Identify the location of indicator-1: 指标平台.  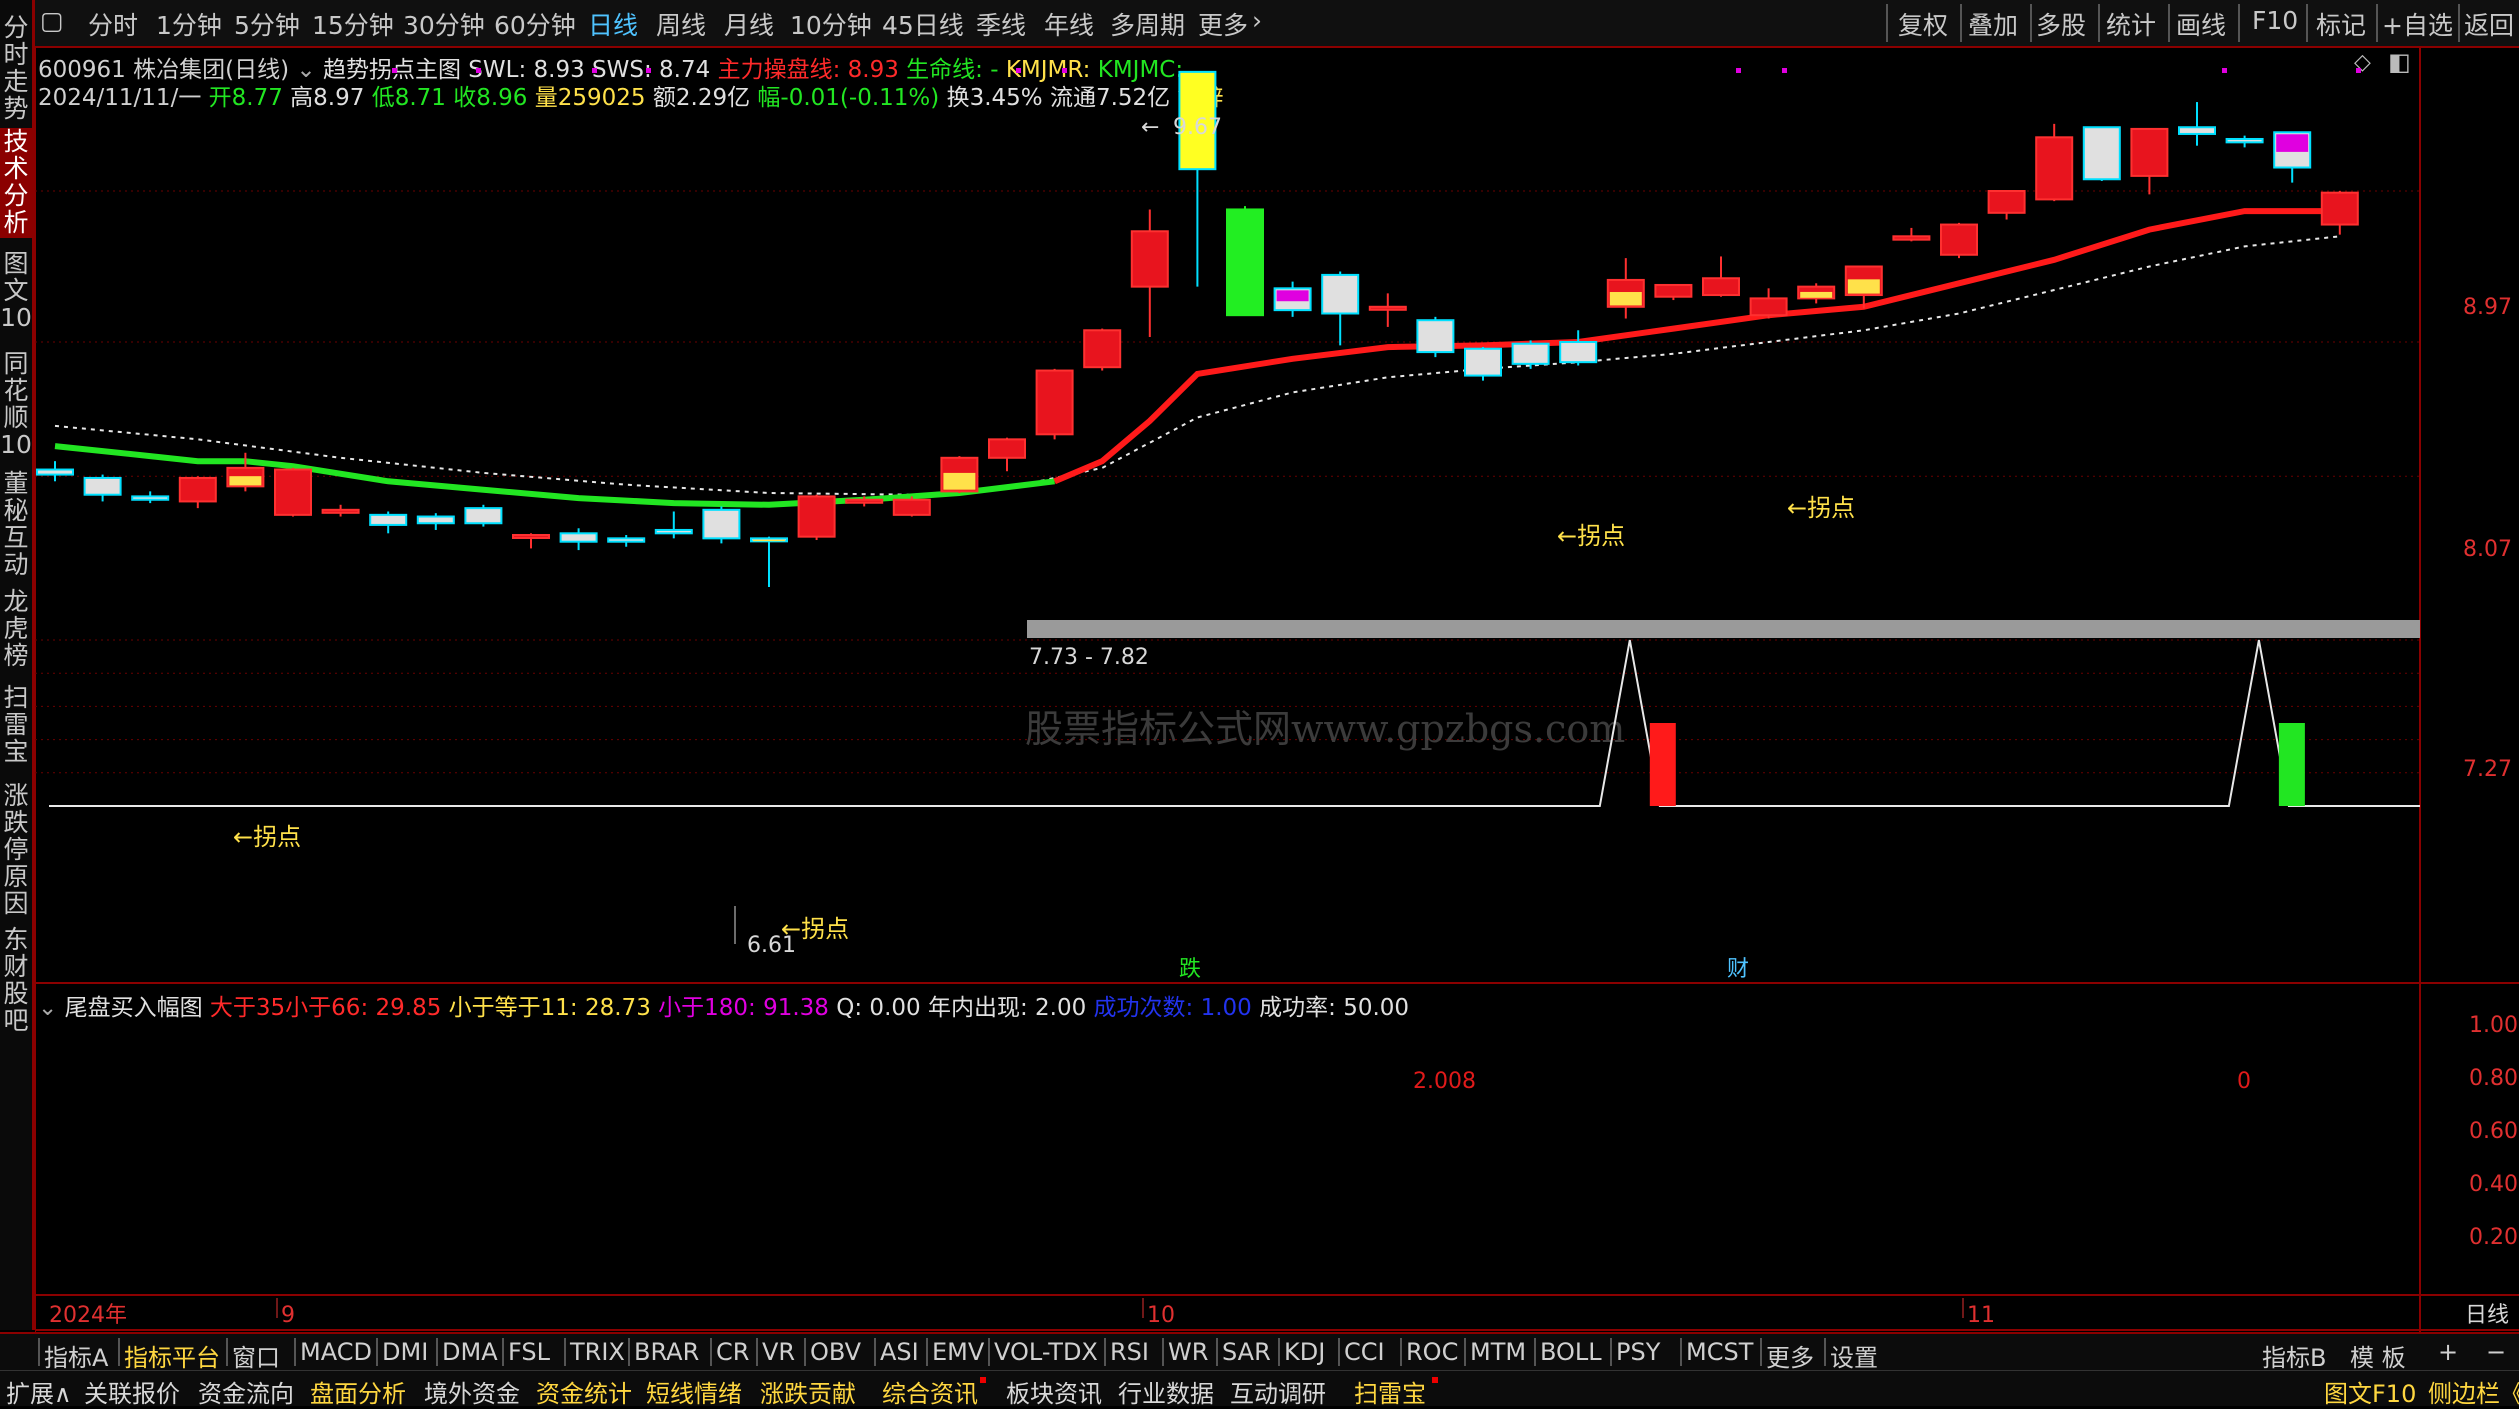
(172, 1355).